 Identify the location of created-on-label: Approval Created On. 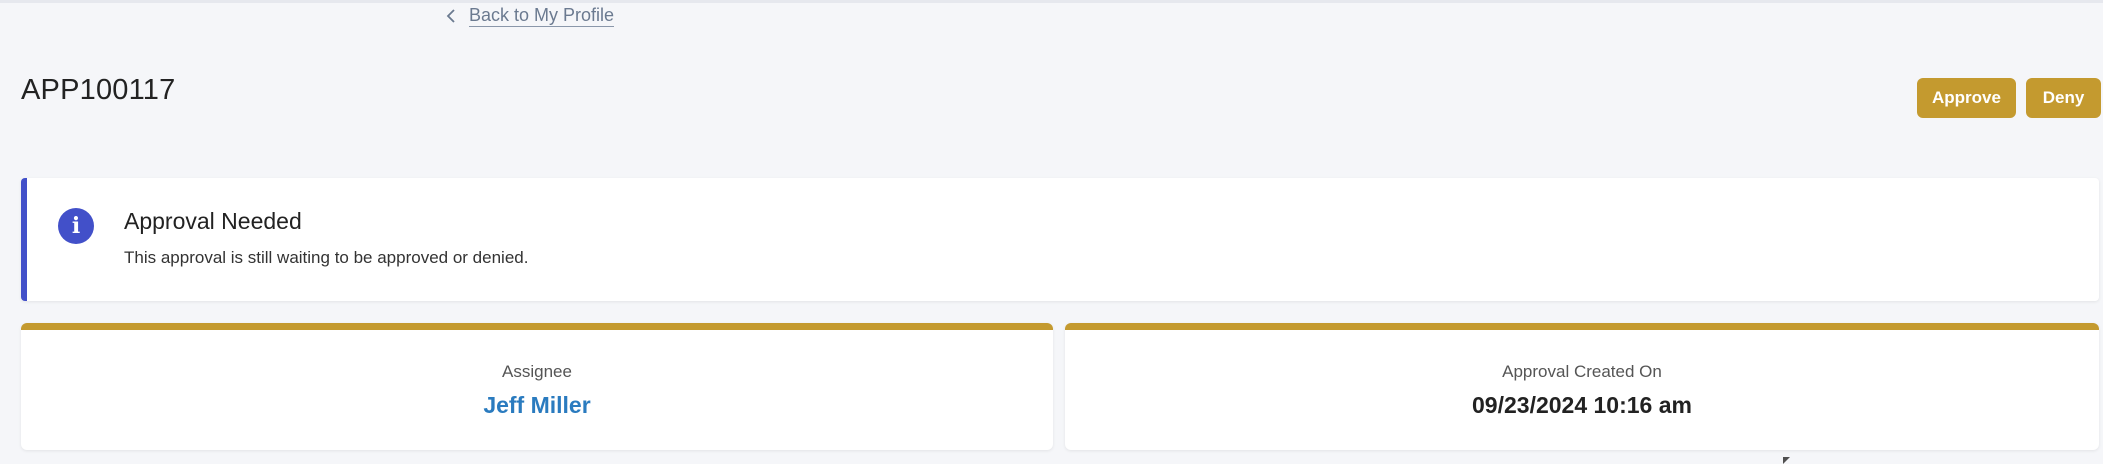
(1582, 371).